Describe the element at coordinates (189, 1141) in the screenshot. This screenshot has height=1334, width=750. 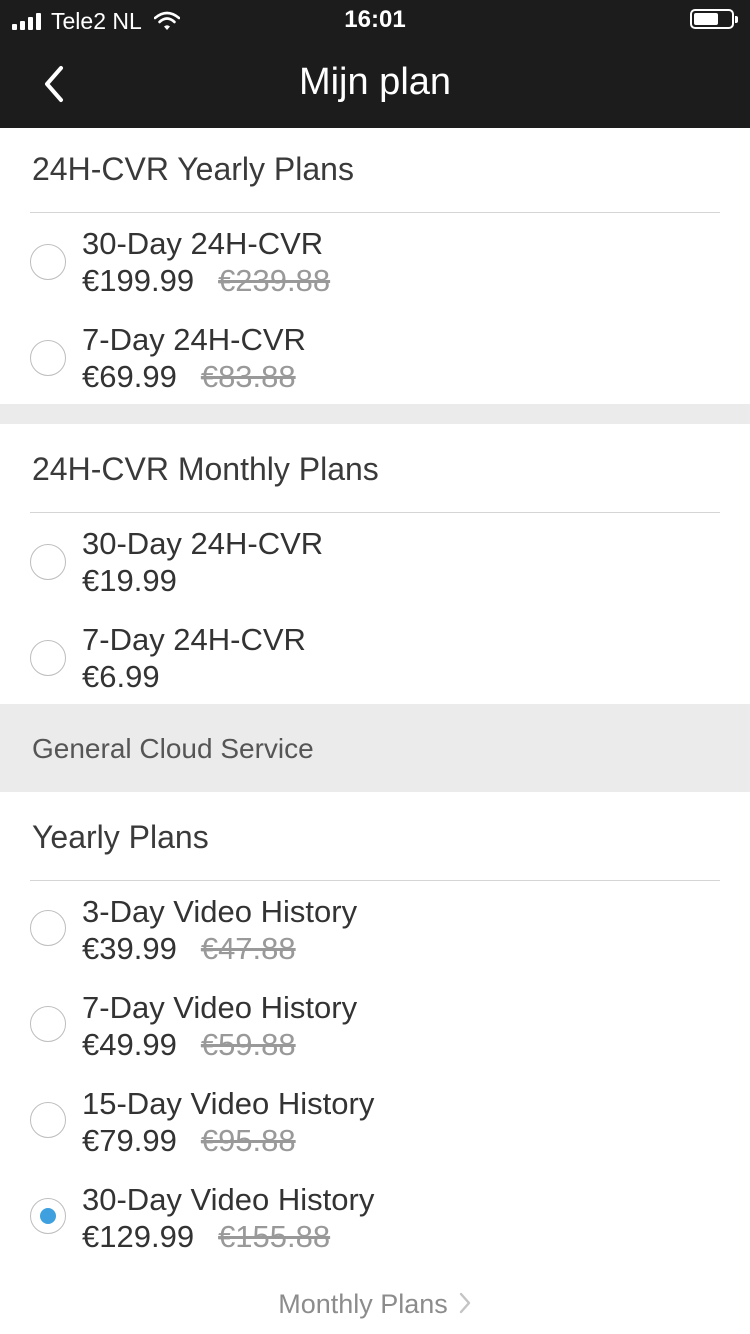
I see `price-line: €79.99 €95.88` at that location.